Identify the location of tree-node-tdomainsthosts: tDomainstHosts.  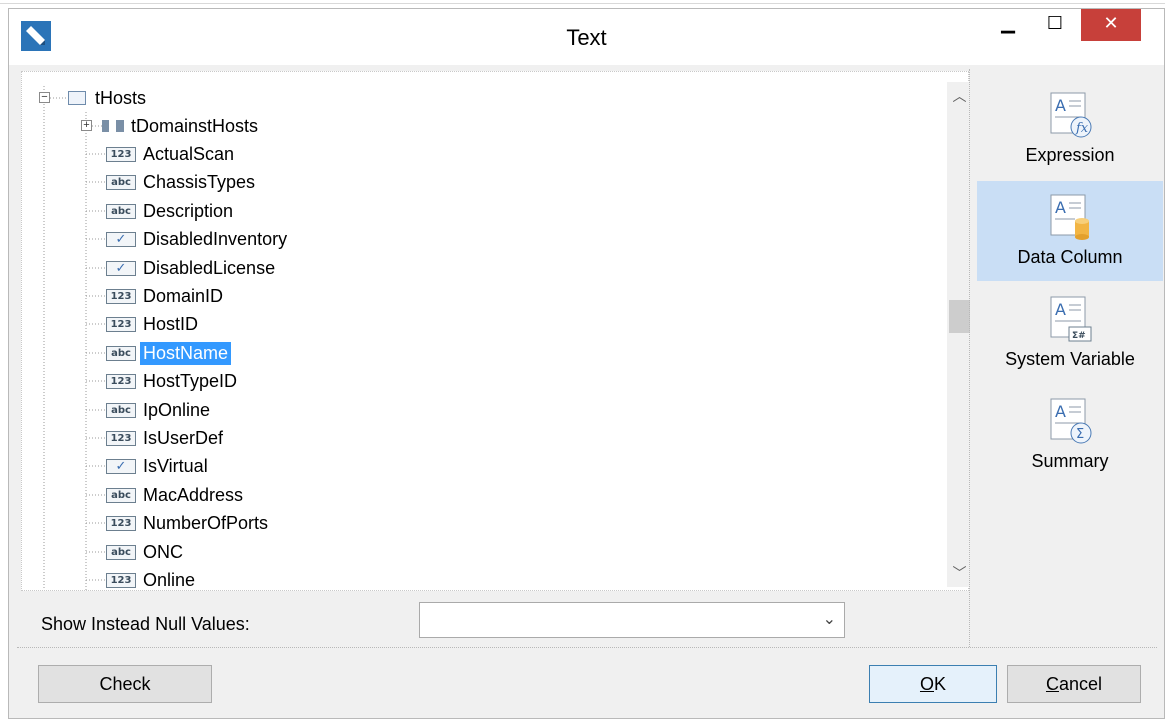
(181, 126).